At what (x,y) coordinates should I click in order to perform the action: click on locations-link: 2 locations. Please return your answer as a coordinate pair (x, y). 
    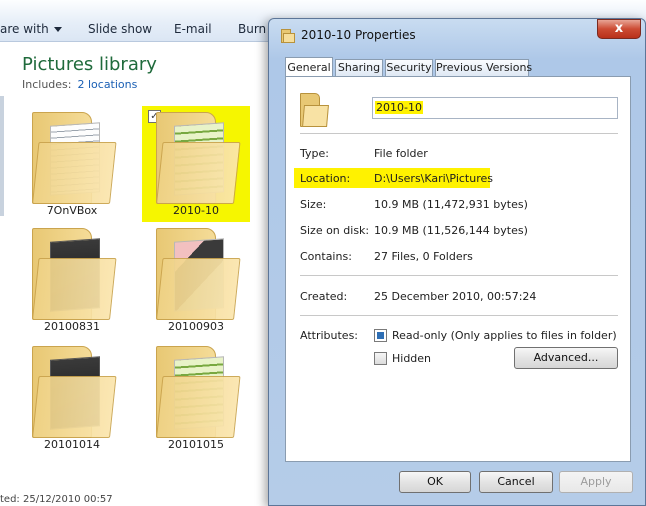
    Looking at the image, I should click on (107, 84).